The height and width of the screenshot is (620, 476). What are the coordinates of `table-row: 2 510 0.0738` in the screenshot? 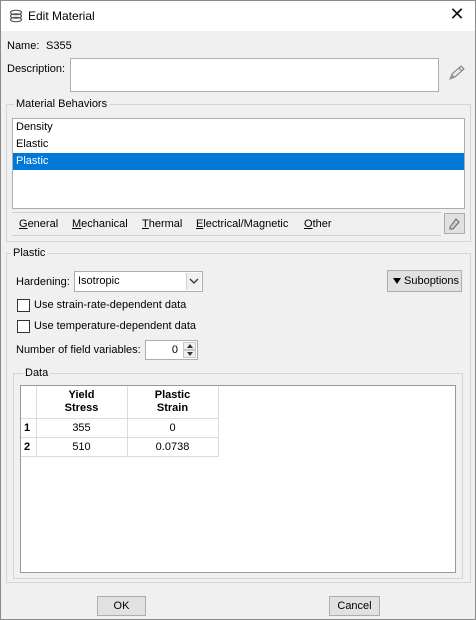 It's located at (120, 447).